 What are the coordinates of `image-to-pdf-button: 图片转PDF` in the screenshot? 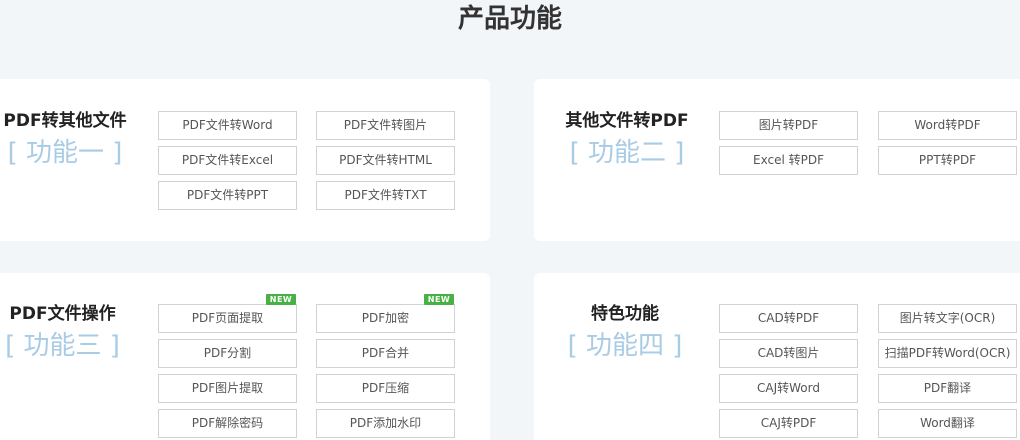 It's located at (788, 125).